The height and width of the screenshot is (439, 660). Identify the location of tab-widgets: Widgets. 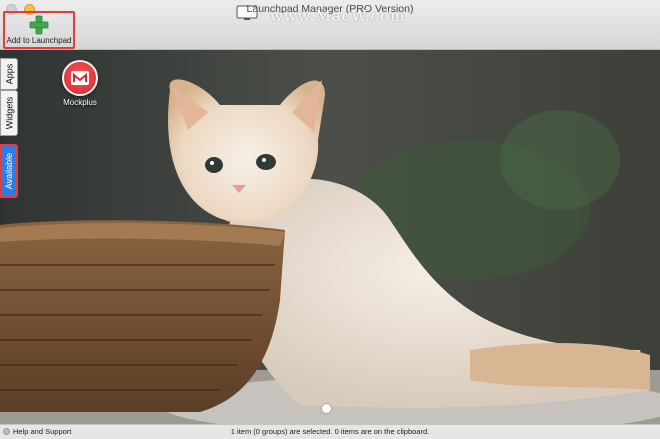
(9, 113).